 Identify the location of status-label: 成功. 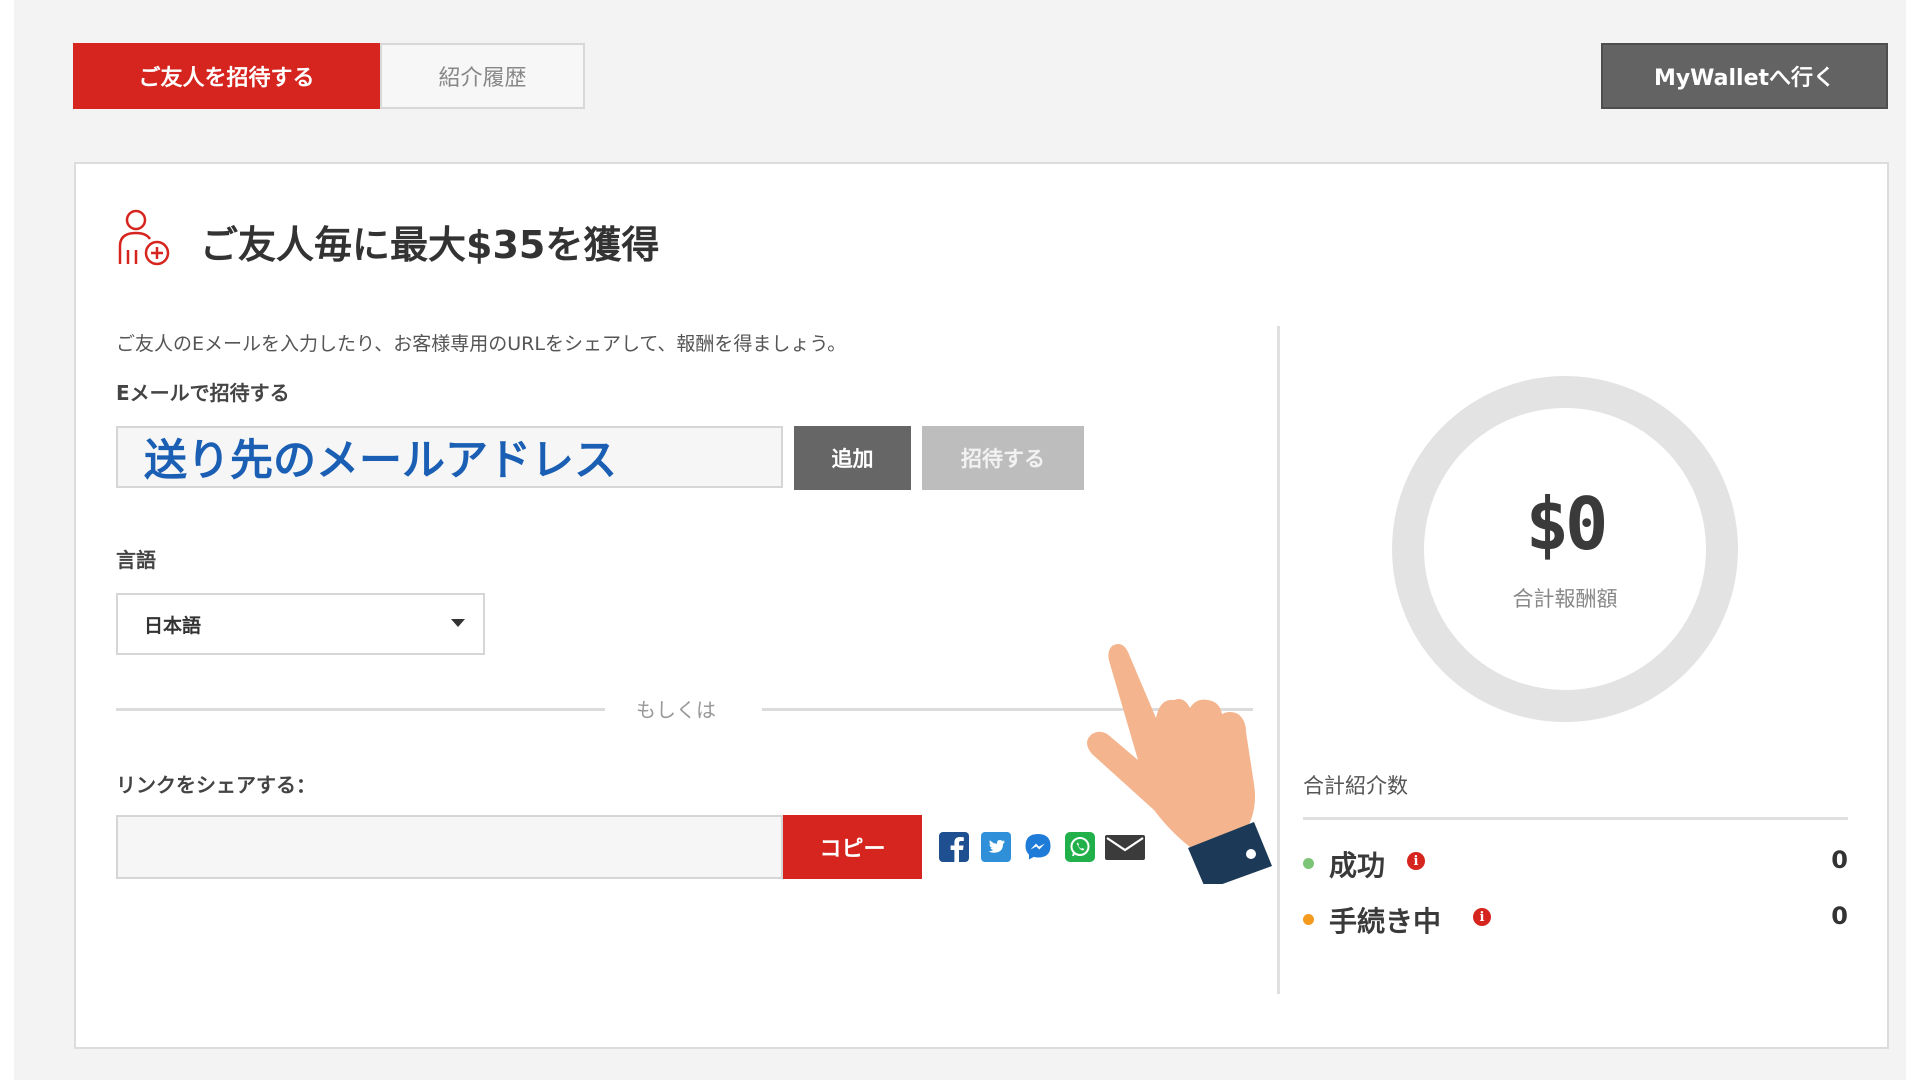
(1357, 865).